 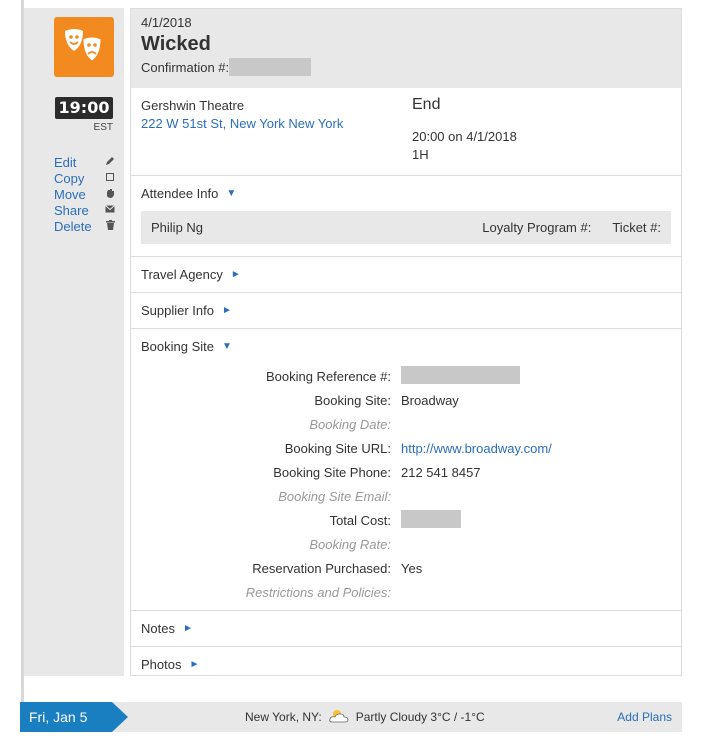 I want to click on booking-rate-label: Booking Rate:, so click(x=350, y=544).